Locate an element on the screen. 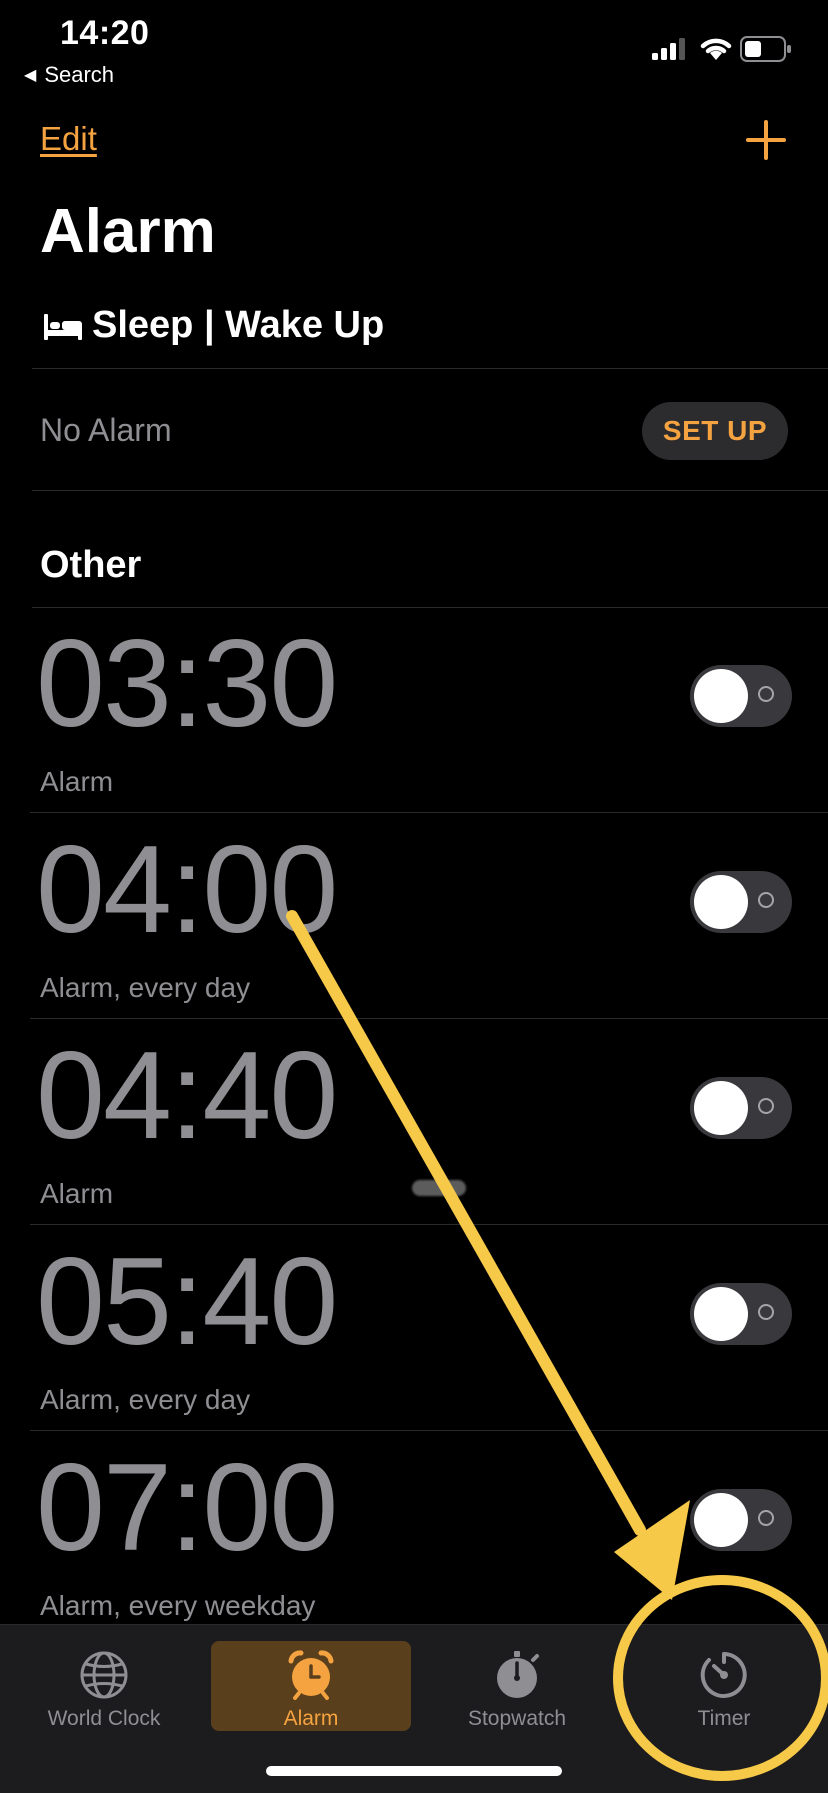 This screenshot has width=828, height=1793. globe-icon is located at coordinates (104, 1675).